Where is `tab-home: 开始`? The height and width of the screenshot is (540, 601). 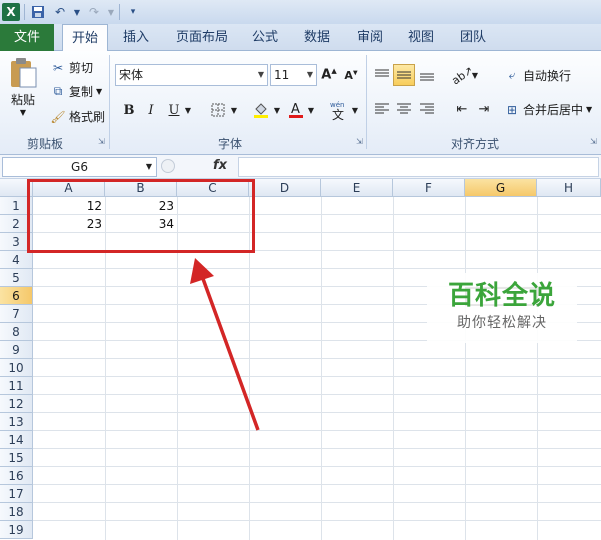 tab-home: 开始 is located at coordinates (85, 38).